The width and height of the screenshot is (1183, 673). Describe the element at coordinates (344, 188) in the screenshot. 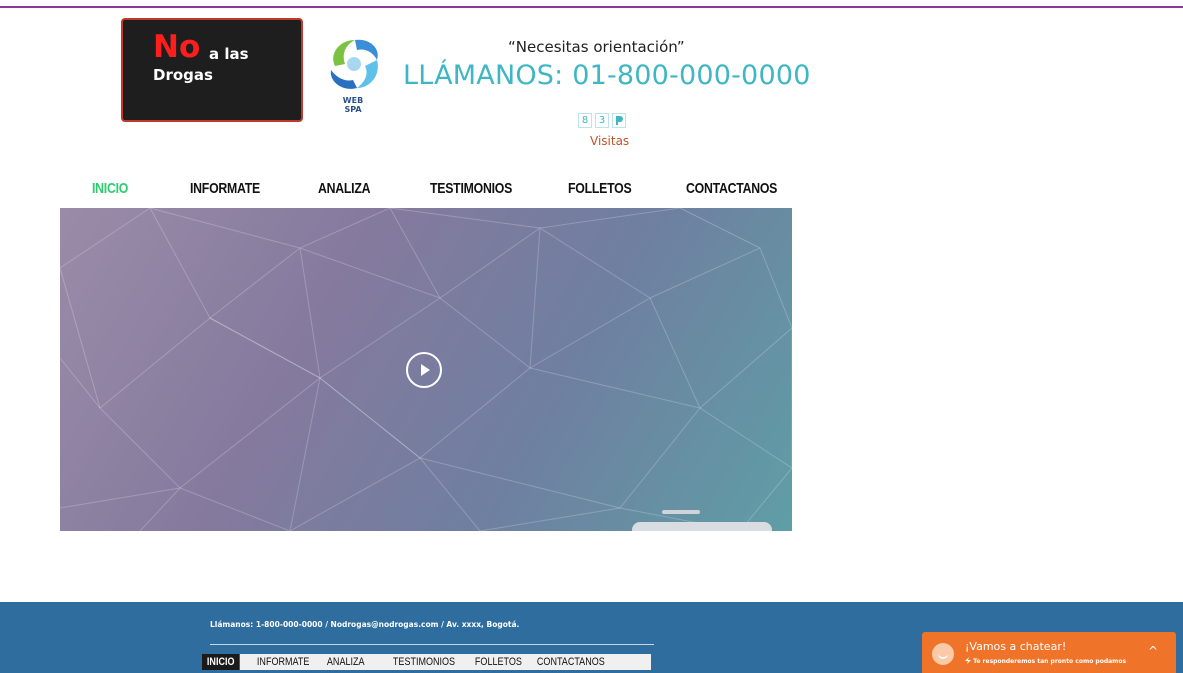

I see `nav-item-analiza: ANALIZA` at that location.